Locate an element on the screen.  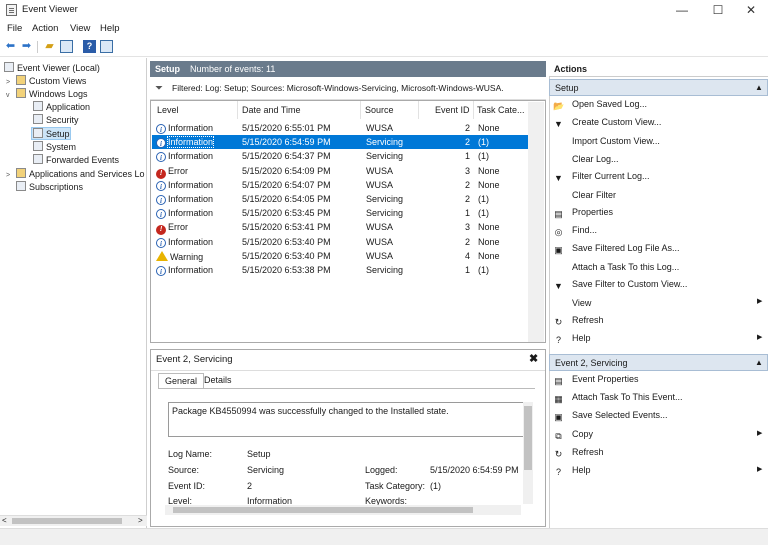
column-date-time: Date and Time is located at coordinates (271, 112).